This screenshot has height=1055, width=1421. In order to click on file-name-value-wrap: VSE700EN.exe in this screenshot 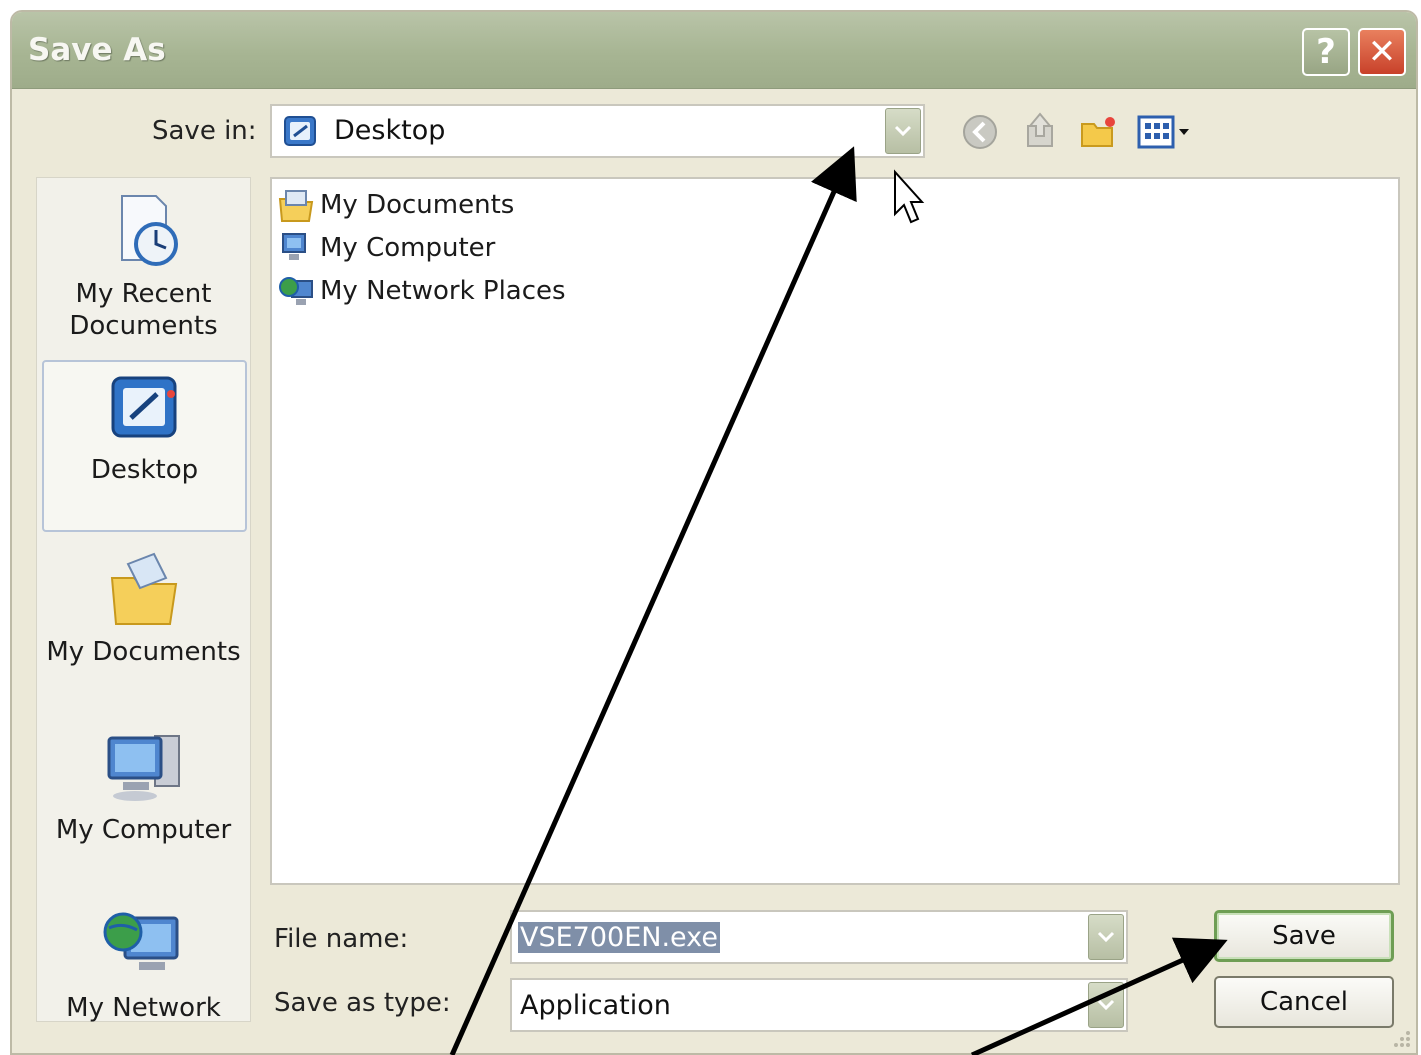, I will do `click(619, 937)`.